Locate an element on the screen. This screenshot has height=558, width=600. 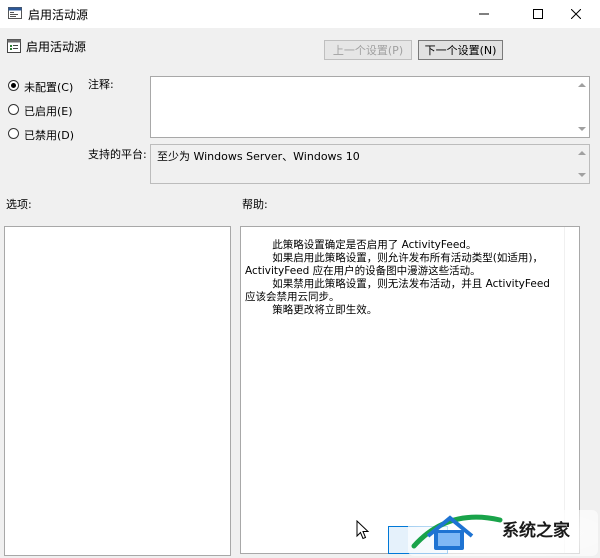
help-paragraph: 此策略设置确定是否启用了 ActivityFeed。 is located at coordinates (374, 245).